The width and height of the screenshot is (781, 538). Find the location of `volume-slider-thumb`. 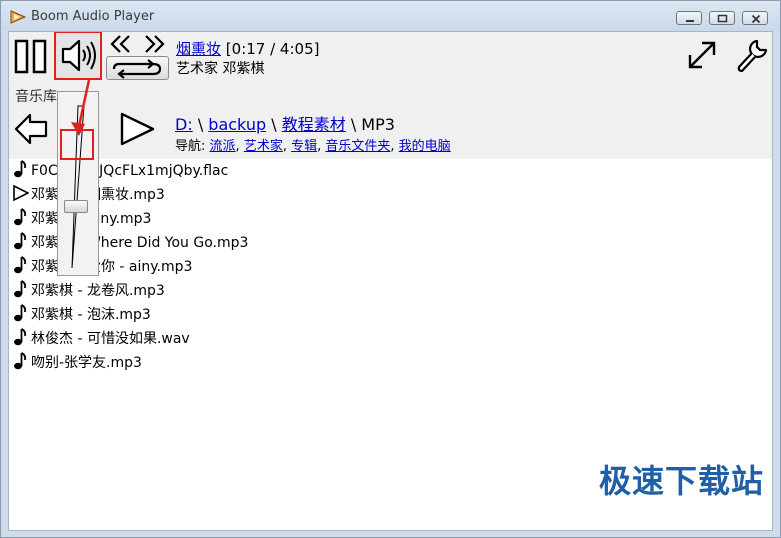

volume-slider-thumb is located at coordinates (76, 206).